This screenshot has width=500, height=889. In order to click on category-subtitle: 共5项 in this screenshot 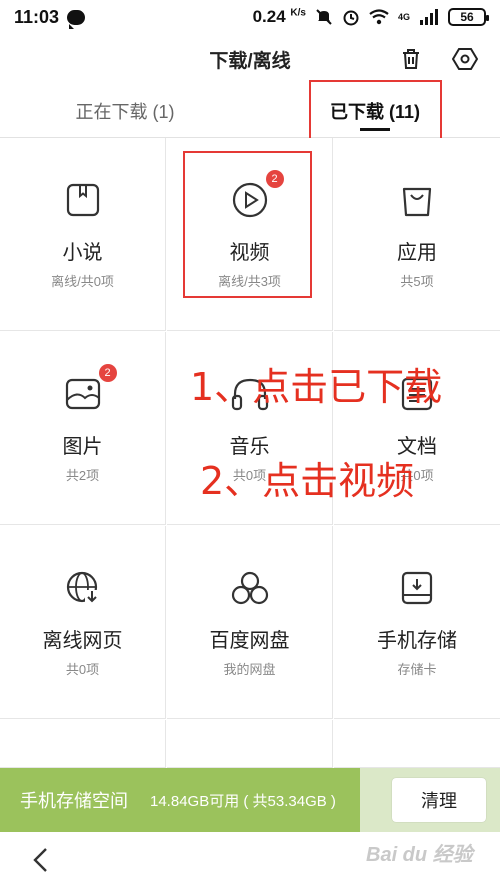, I will do `click(417, 281)`.